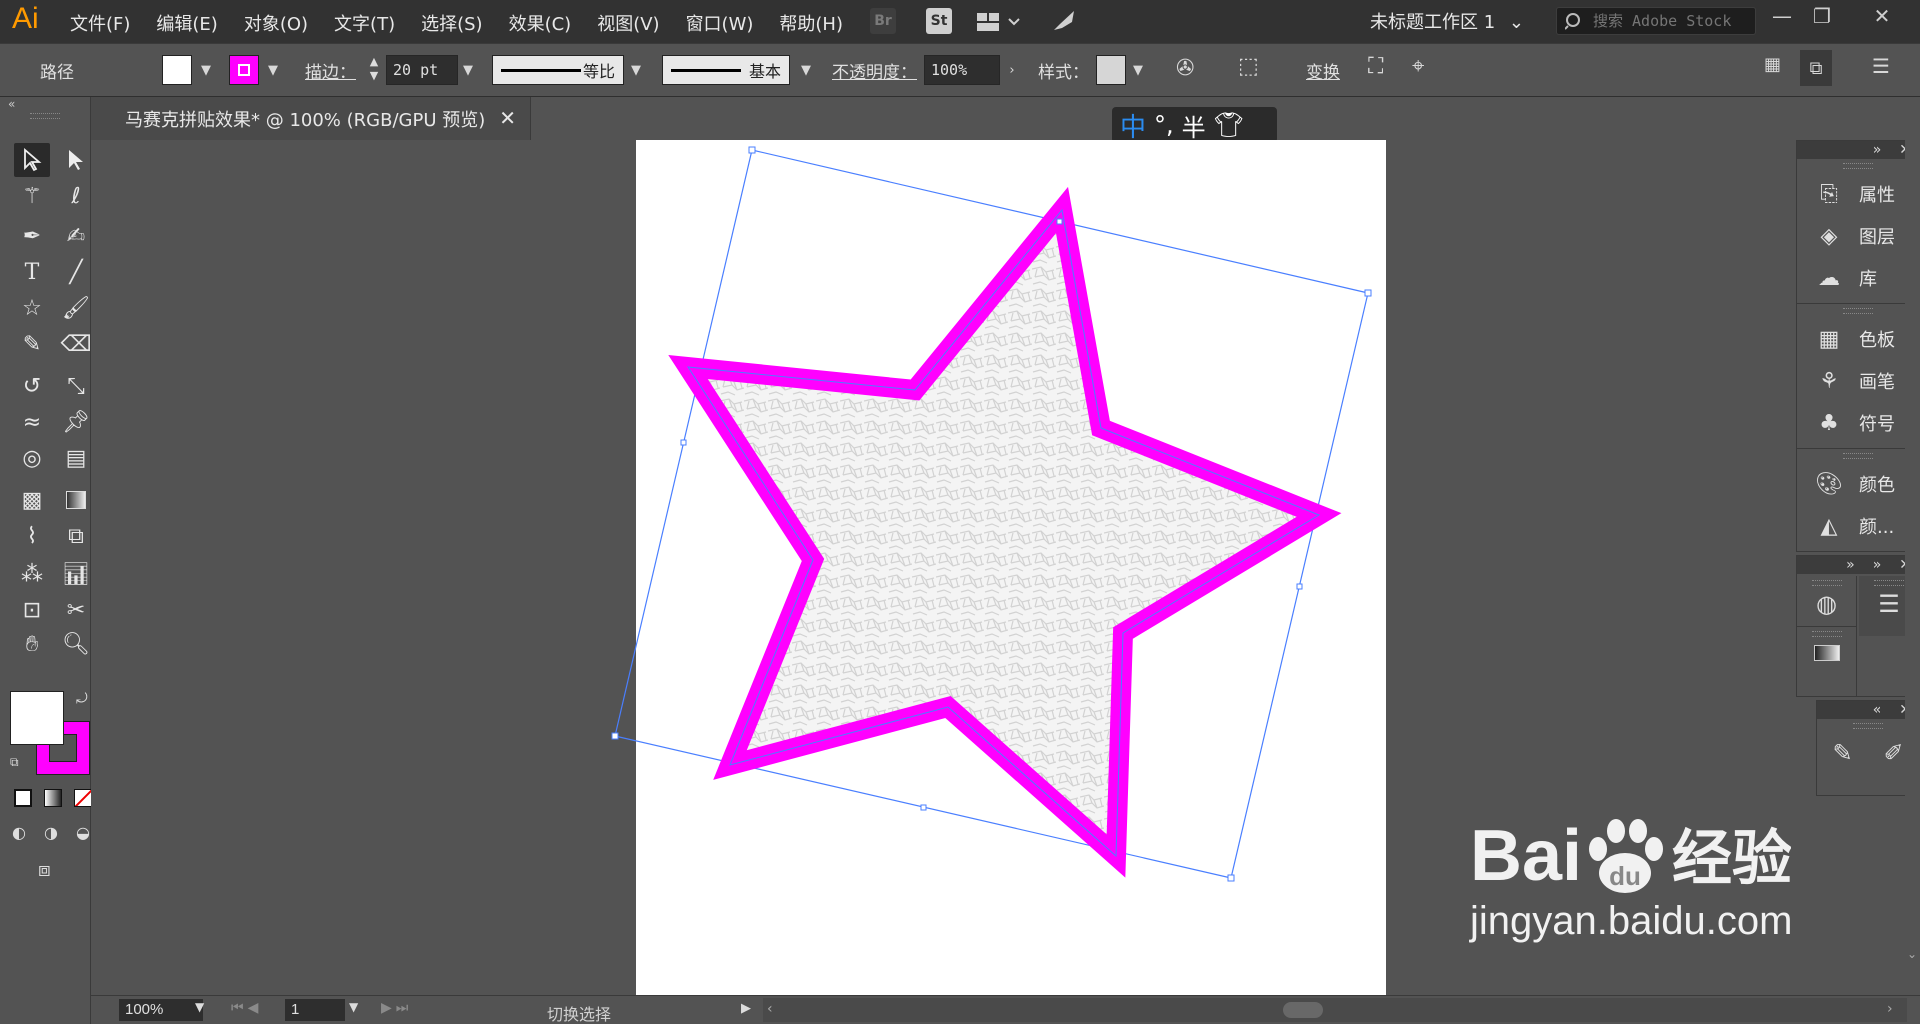 Image resolution: width=1920 pixels, height=1024 pixels. Describe the element at coordinates (32, 308) in the screenshot. I see `star-tool: ☆` at that location.